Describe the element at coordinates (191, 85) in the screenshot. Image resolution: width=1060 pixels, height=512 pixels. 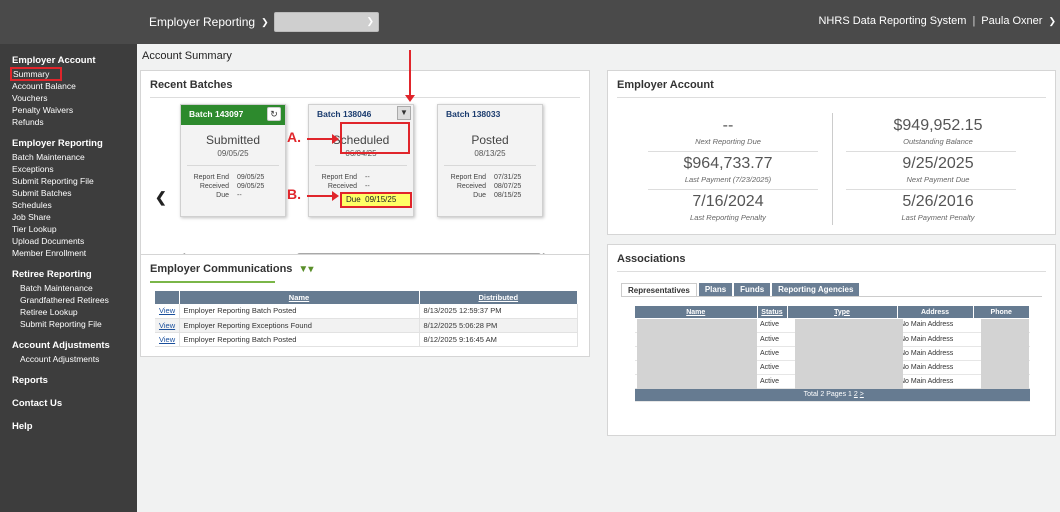
I see `panel-title: Recent Batches` at that location.